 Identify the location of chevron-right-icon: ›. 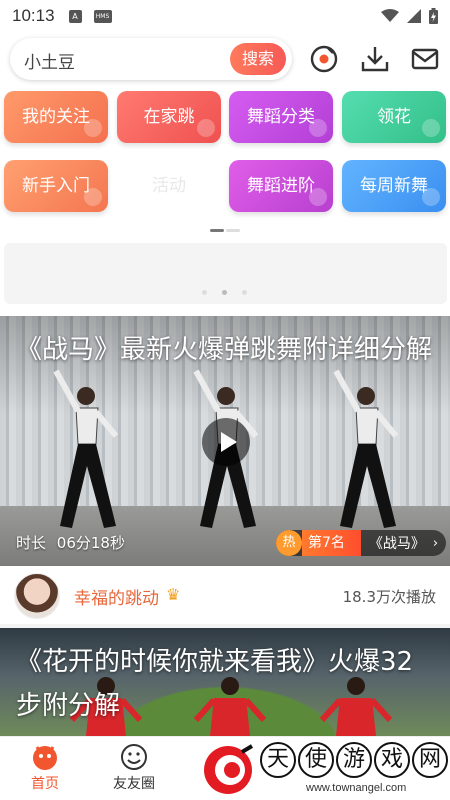
(435, 543).